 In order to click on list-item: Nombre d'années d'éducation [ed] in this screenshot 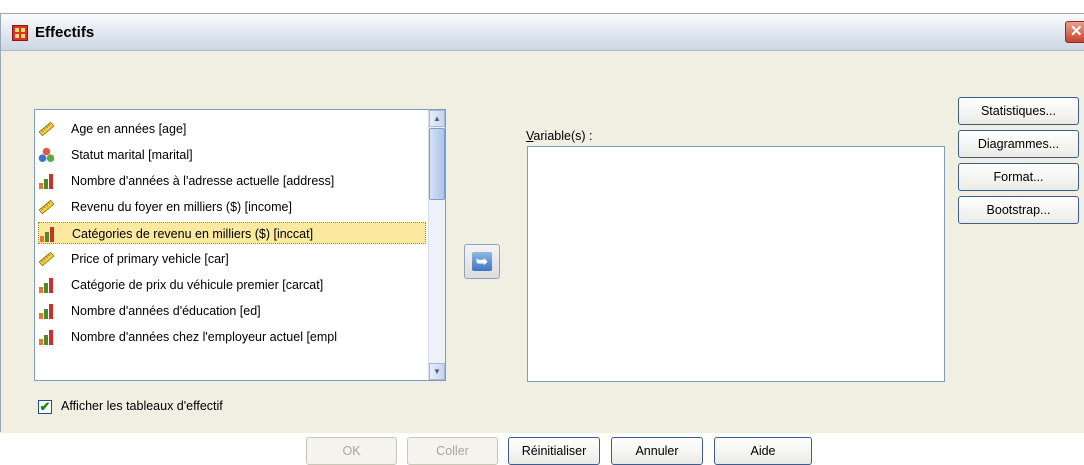, I will do `click(232, 311)`.